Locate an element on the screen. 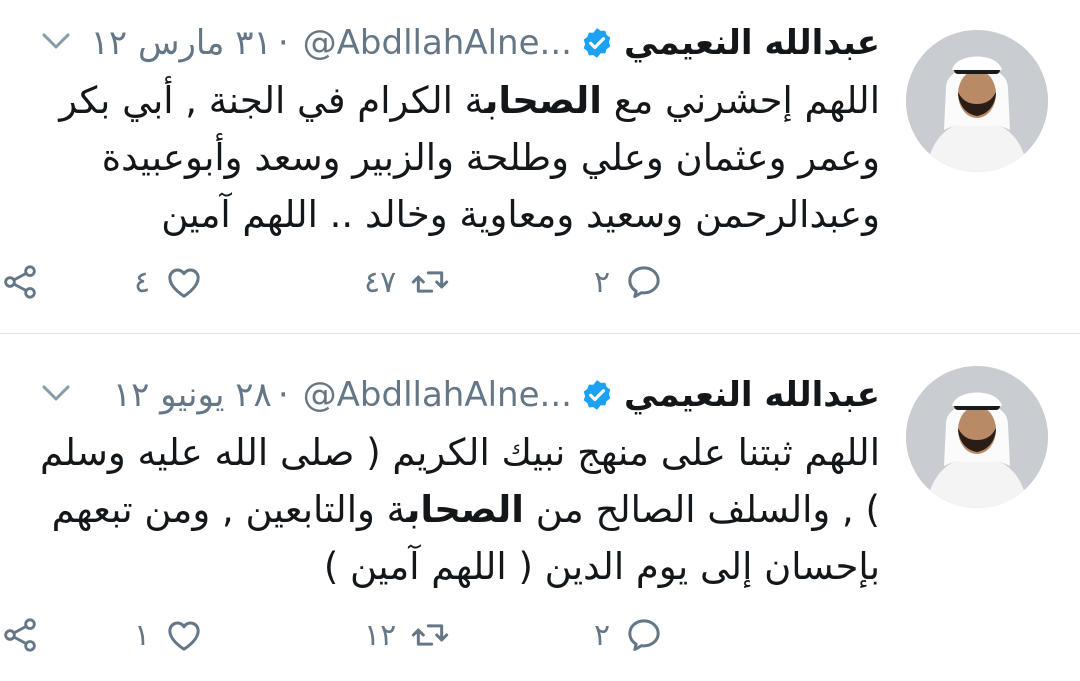  tweet-actions: ٢ ١٢ ١ is located at coordinates (442, 635).